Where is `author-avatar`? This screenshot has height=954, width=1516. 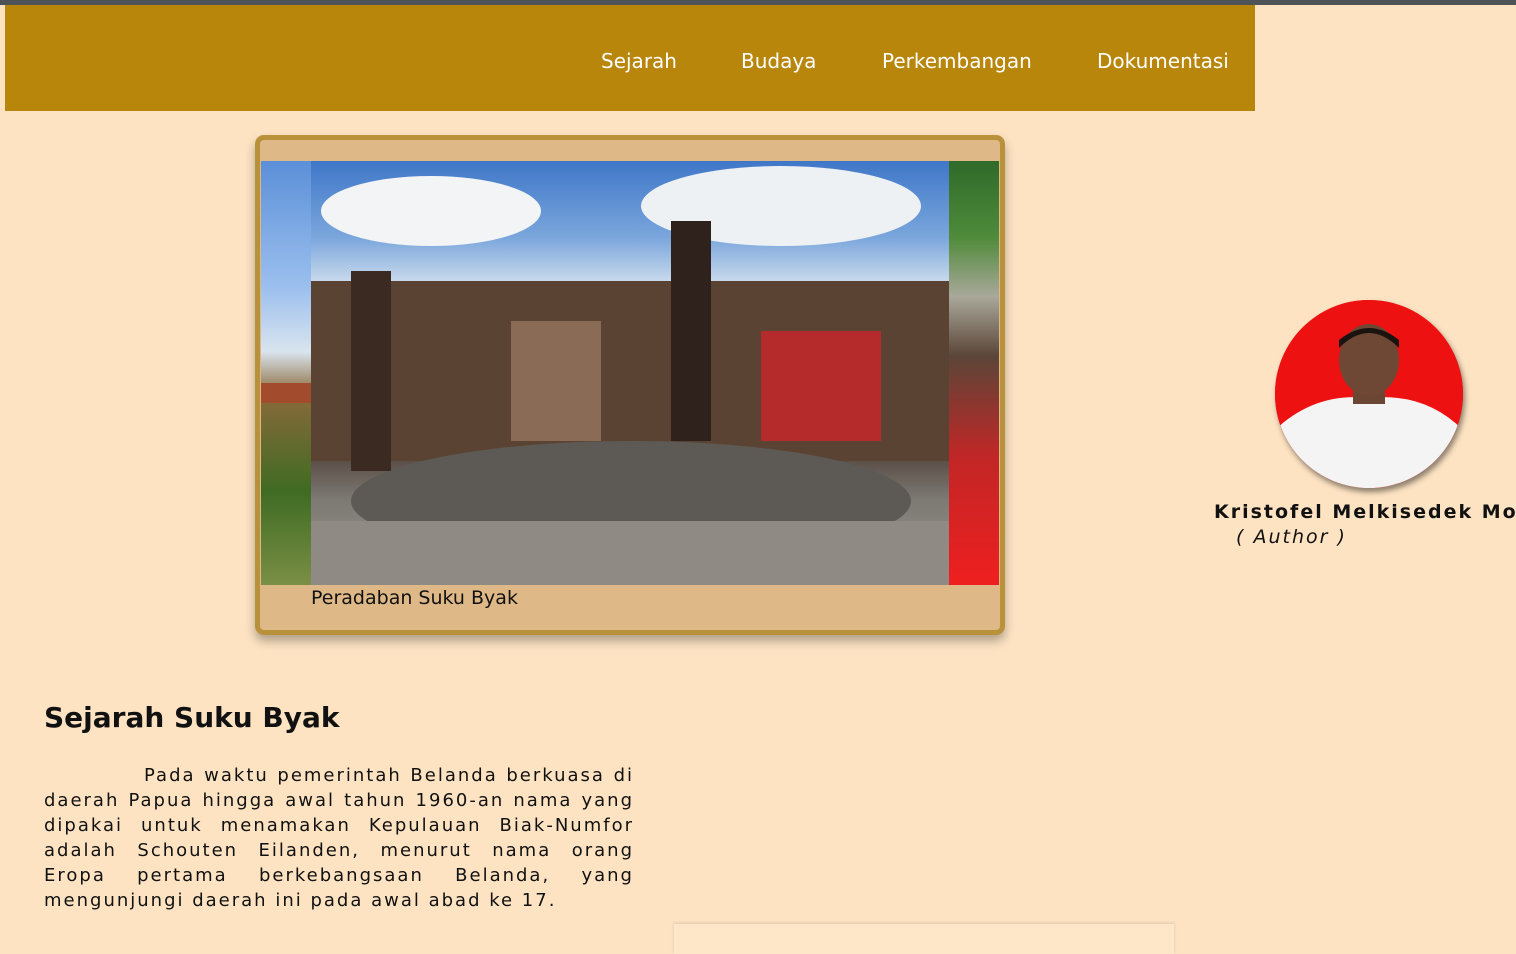 author-avatar is located at coordinates (1369, 394).